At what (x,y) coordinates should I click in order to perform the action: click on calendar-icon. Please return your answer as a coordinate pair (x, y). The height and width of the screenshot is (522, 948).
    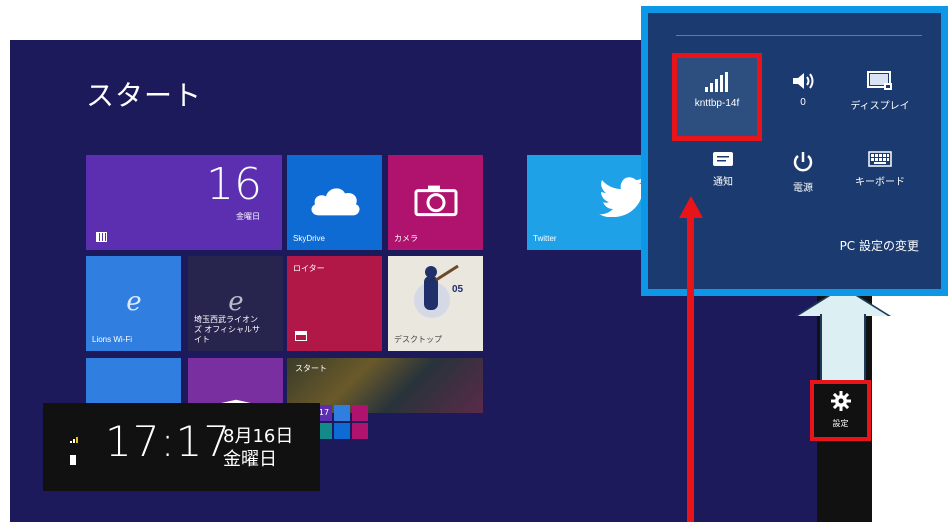
    Looking at the image, I should click on (101, 237).